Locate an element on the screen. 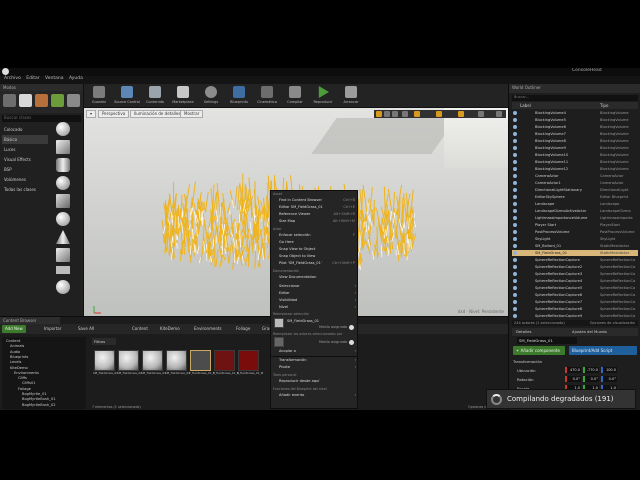  outliner-row: Landscape Landscape is located at coordinates (575, 204).